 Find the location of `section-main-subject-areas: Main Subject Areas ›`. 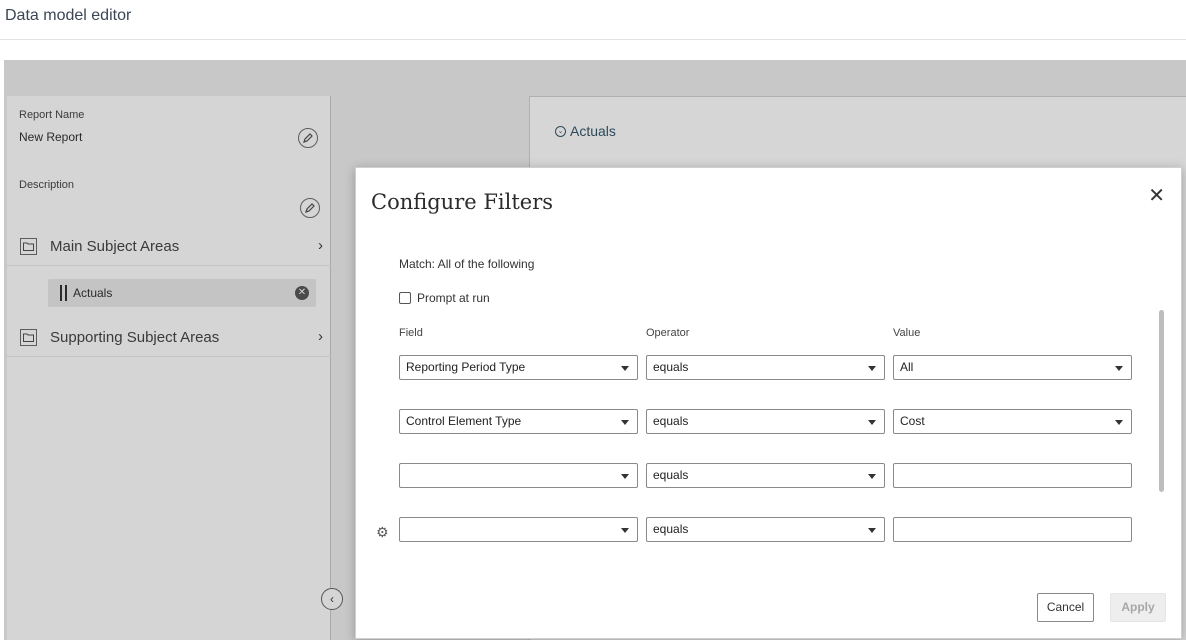

section-main-subject-areas: Main Subject Areas › is located at coordinates (169, 247).